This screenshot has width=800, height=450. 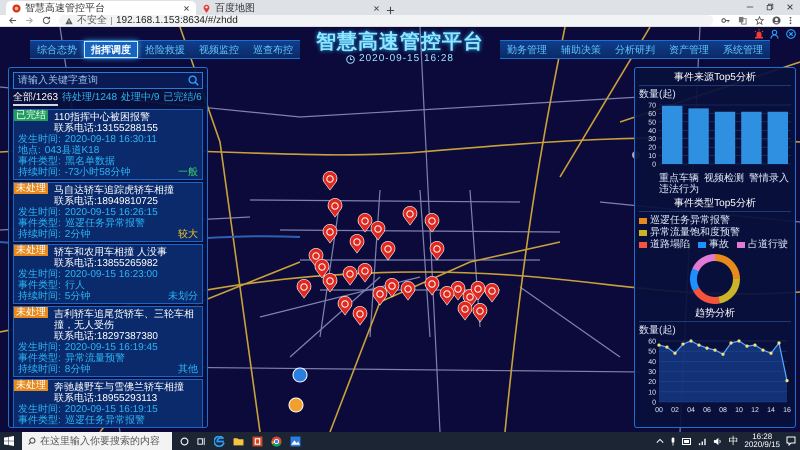 I want to click on field-value: 黑名单数据, so click(x=89, y=161).